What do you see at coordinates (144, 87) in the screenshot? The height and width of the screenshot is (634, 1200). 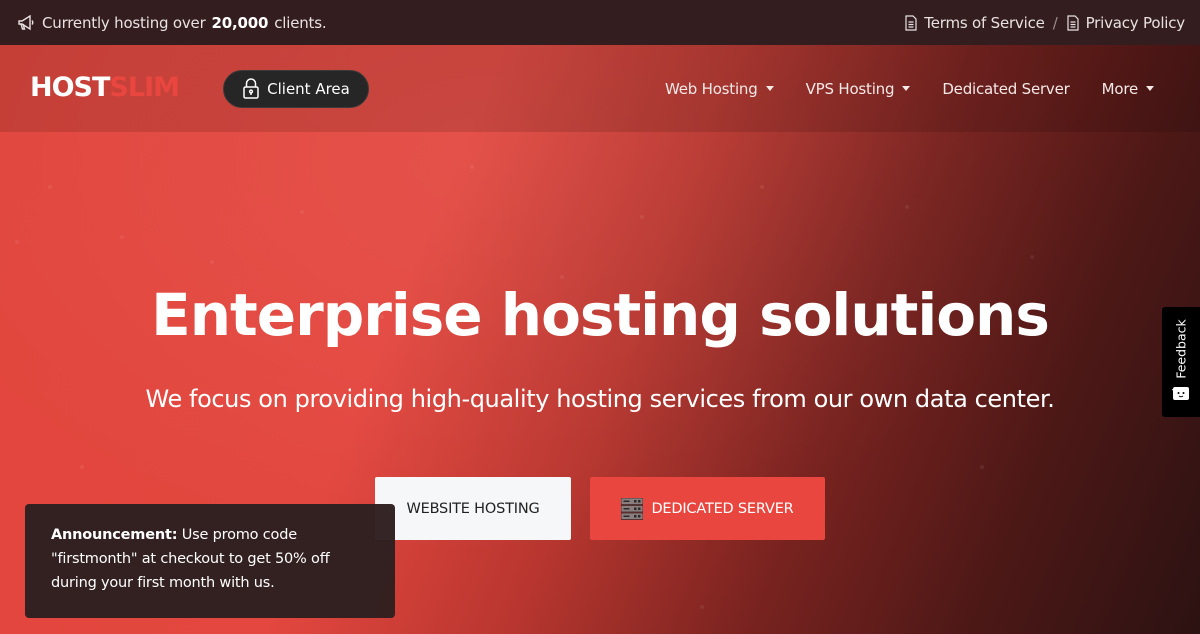 I see `logo-slim: SLIM` at bounding box center [144, 87].